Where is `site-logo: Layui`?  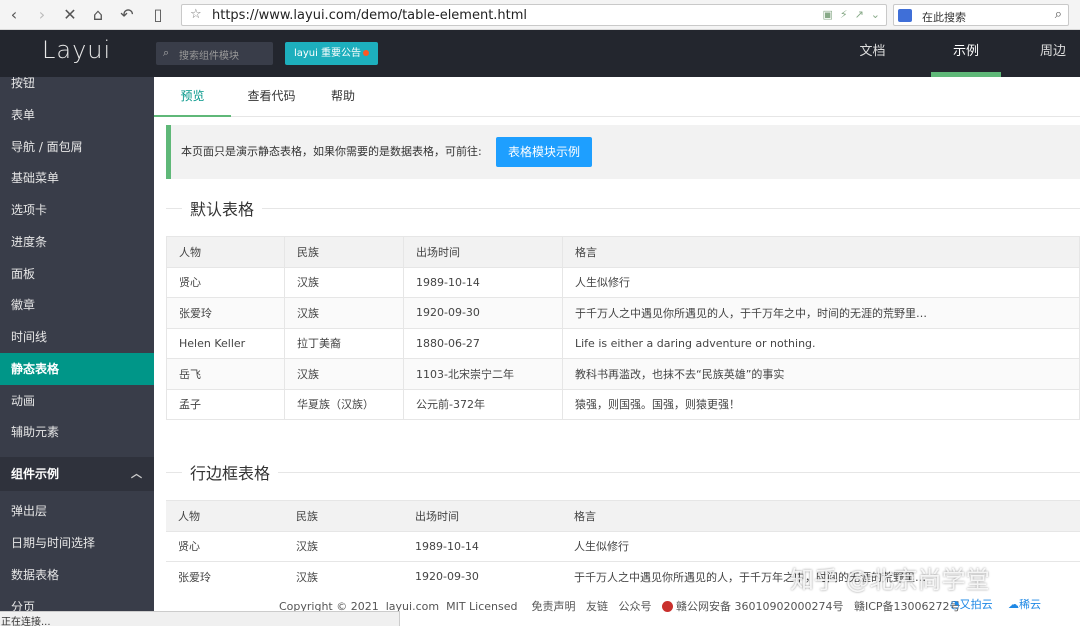
site-logo: Layui is located at coordinates (76, 50).